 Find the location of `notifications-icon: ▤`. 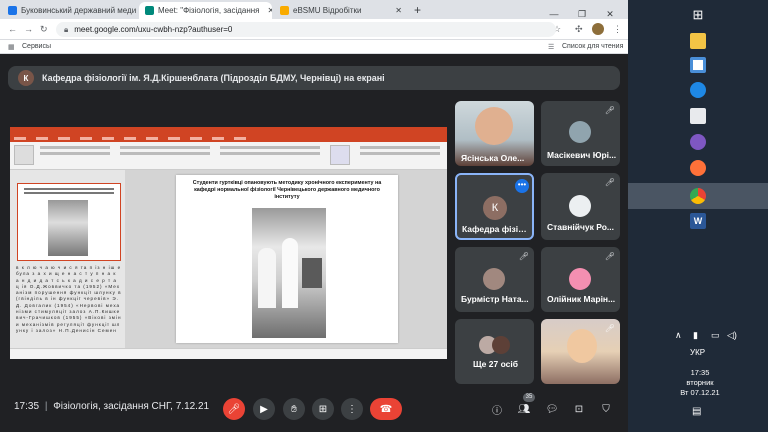

notifications-icon: ▤ is located at coordinates (696, 411).